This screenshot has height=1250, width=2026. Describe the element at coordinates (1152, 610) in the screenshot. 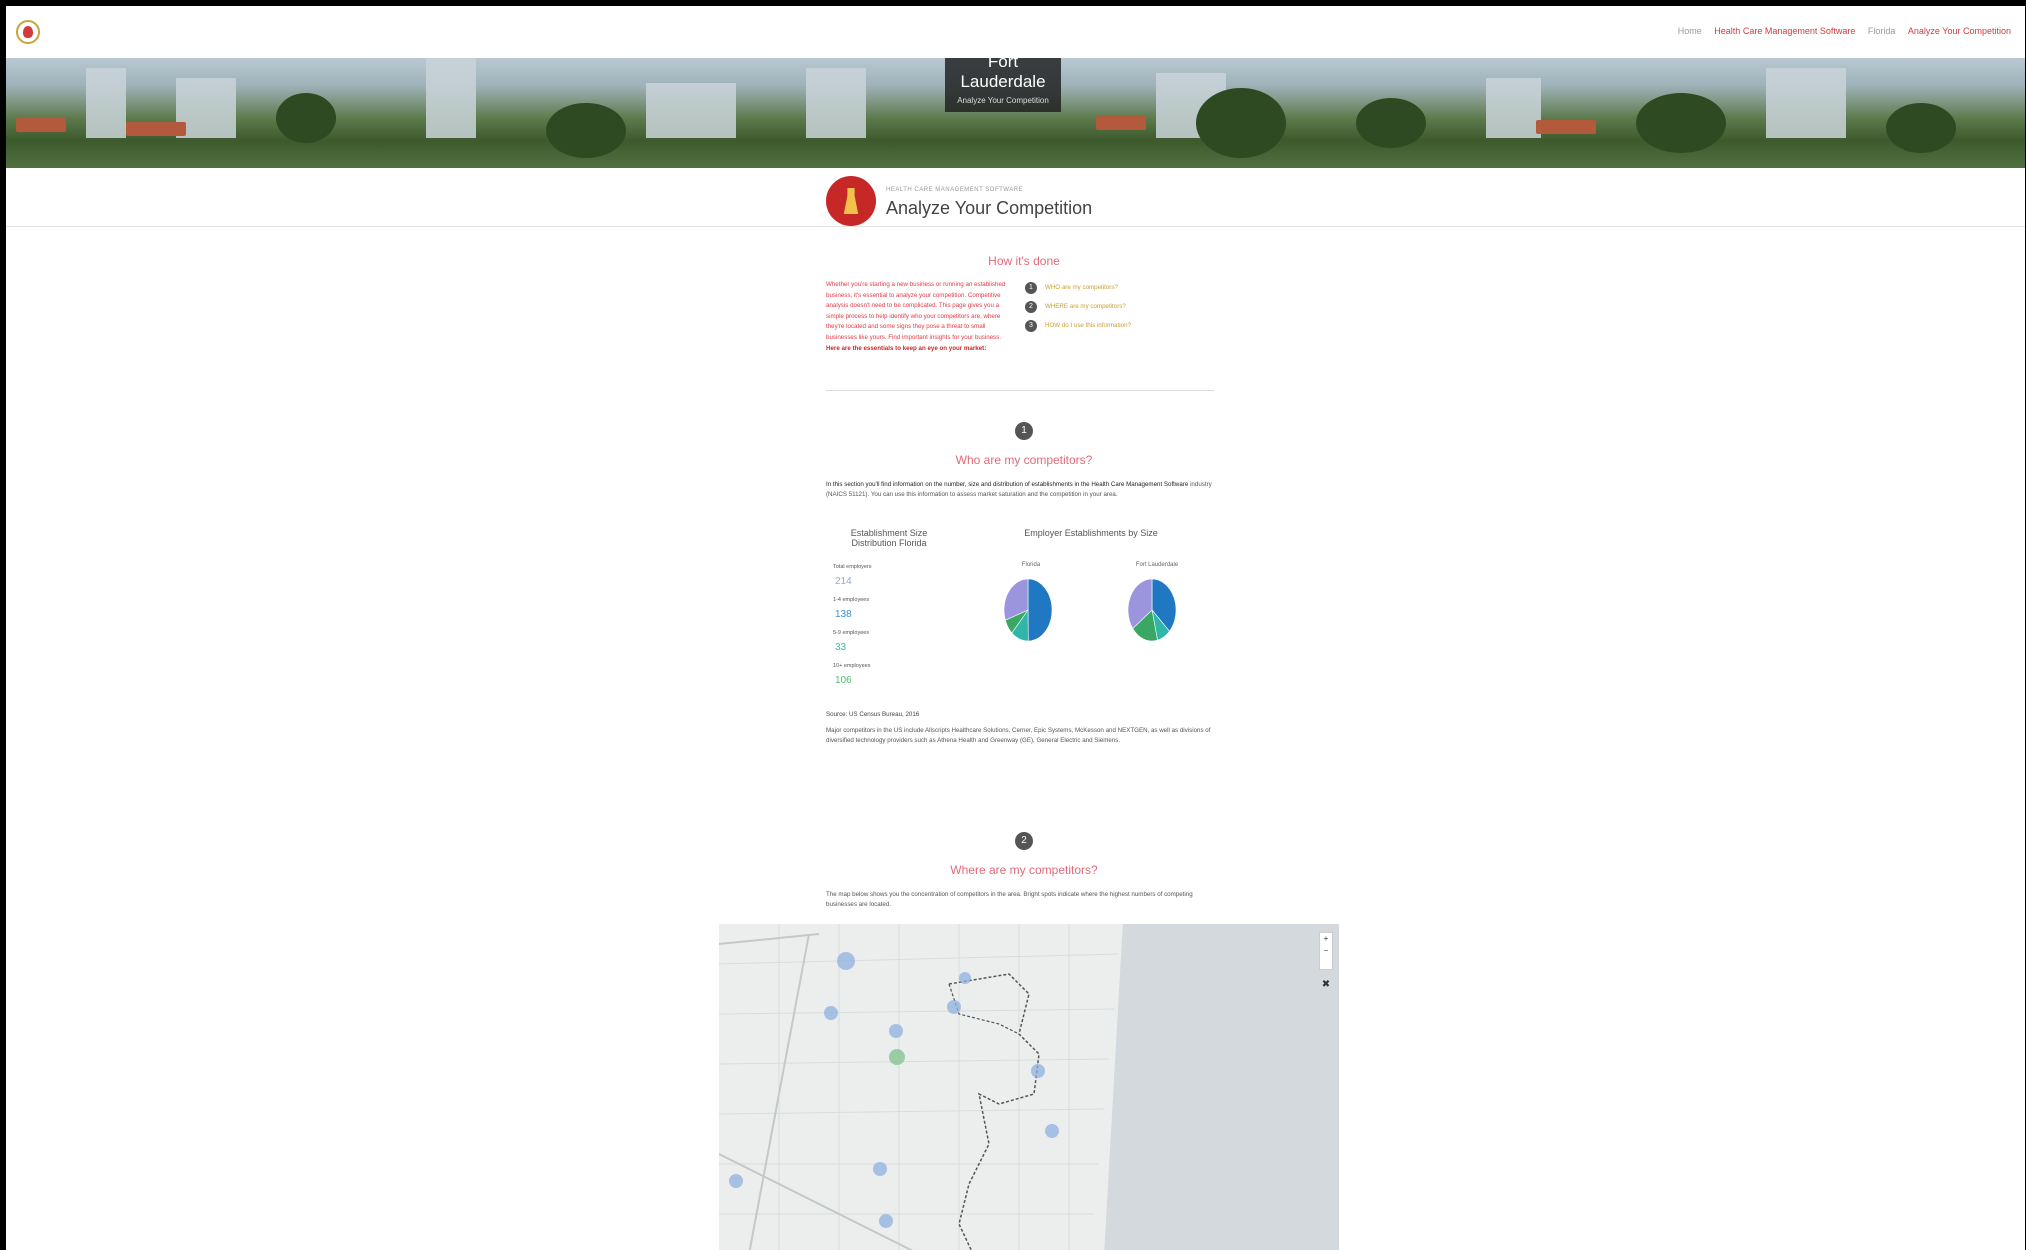

I see `pie-chart-city` at that location.